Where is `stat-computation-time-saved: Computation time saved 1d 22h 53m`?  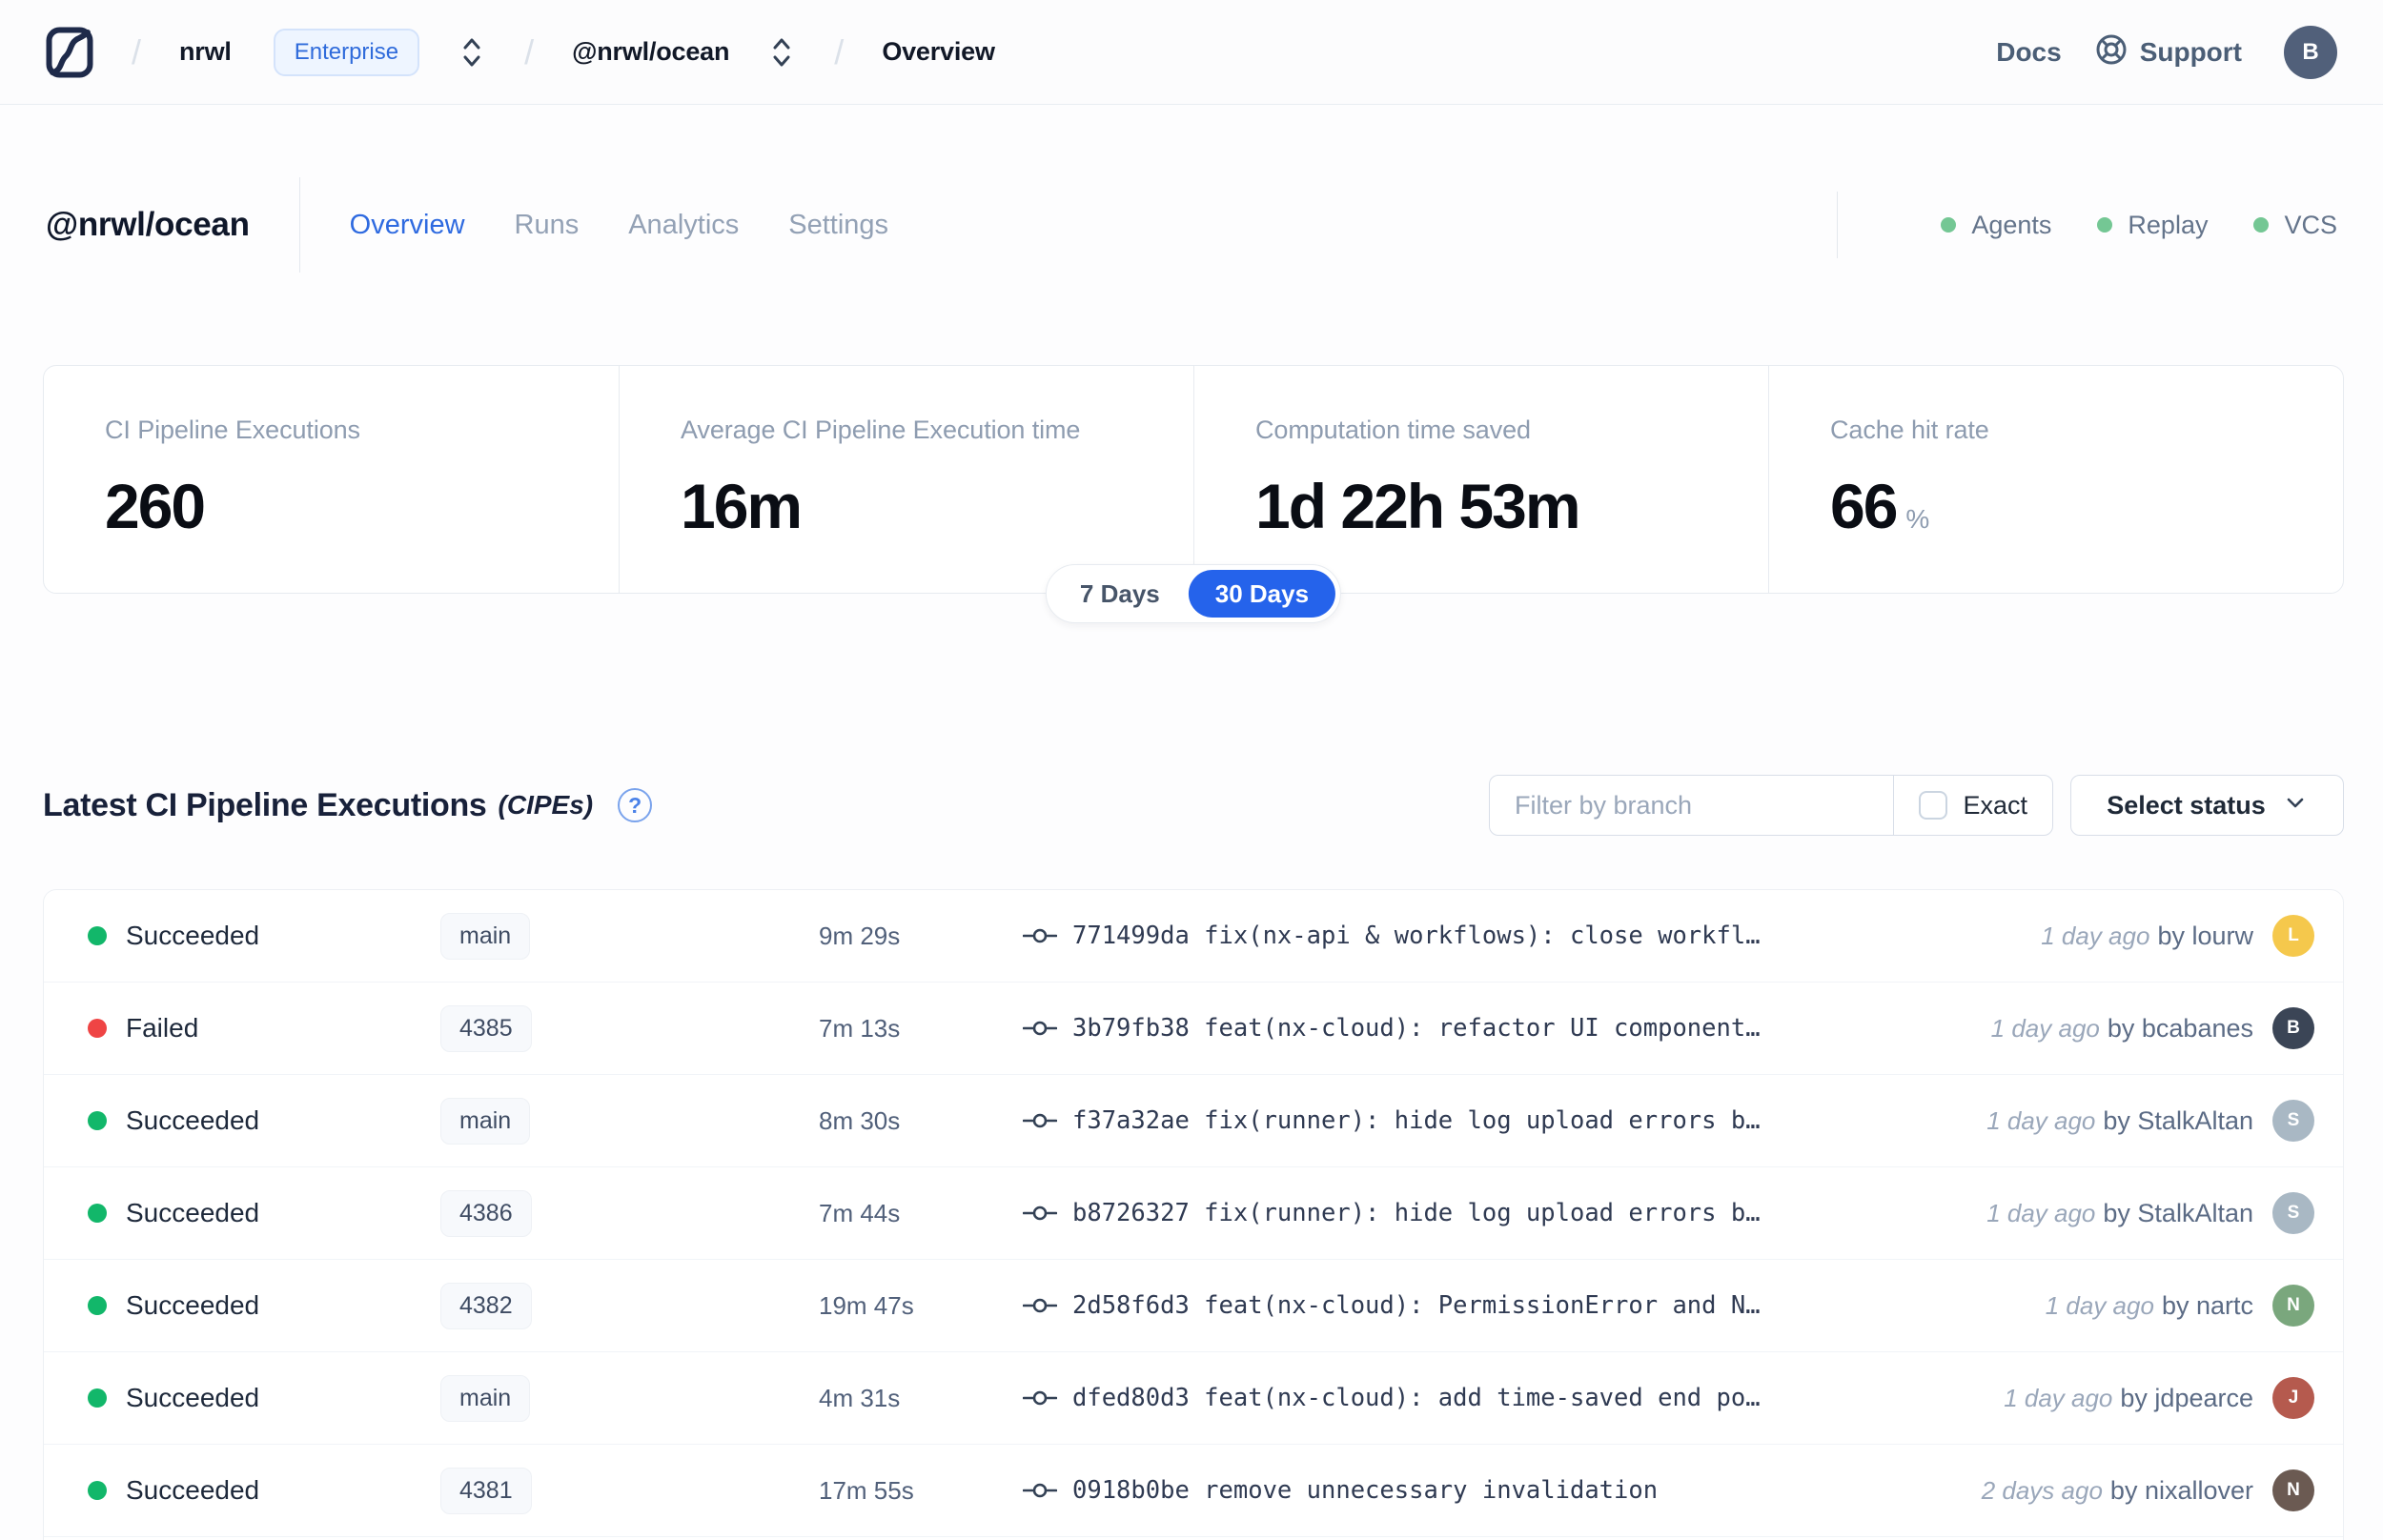
stat-computation-time-saved: Computation time saved 1d 22h 53m is located at coordinates (1481, 479).